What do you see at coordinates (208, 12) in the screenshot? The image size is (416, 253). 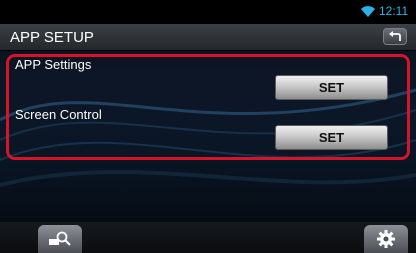 I see `status-bar: 12:11` at bounding box center [208, 12].